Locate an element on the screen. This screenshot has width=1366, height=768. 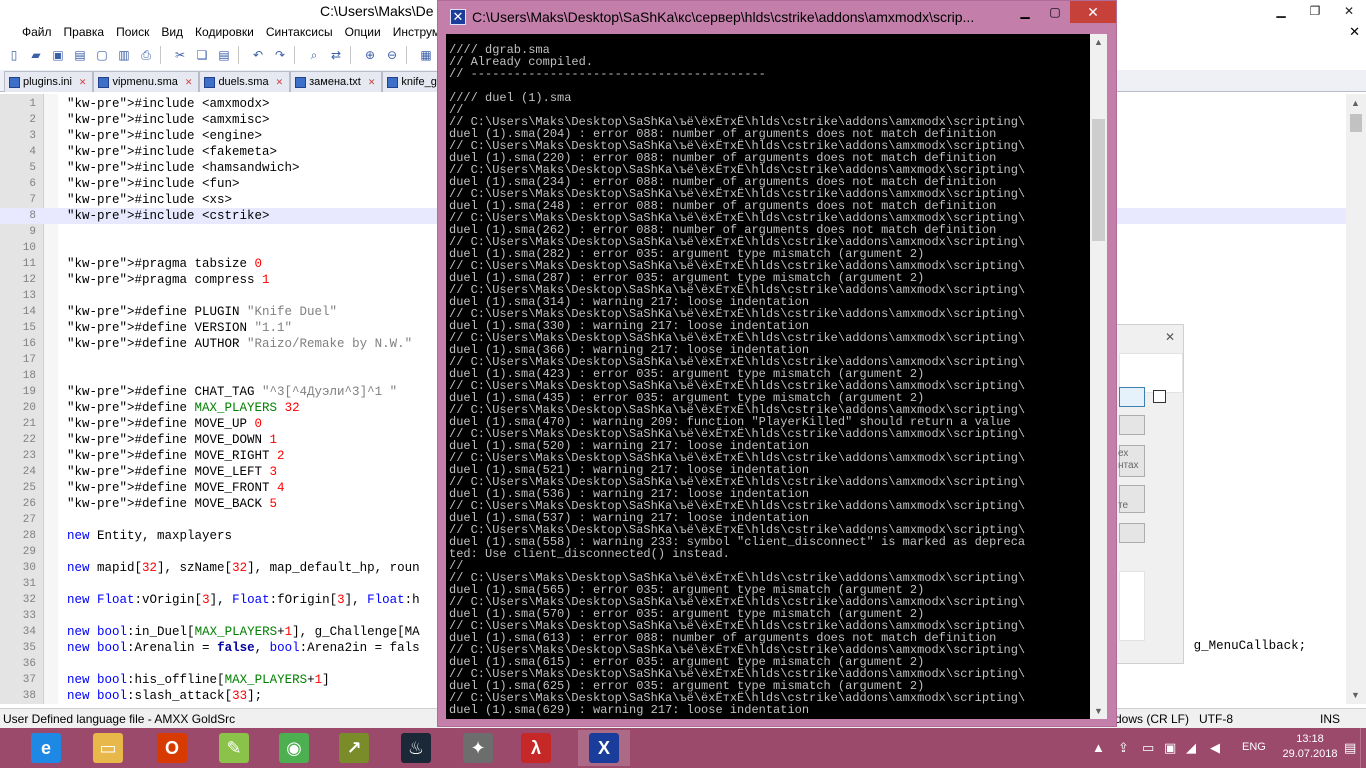
save-icon: ▣ is located at coordinates (58, 55).